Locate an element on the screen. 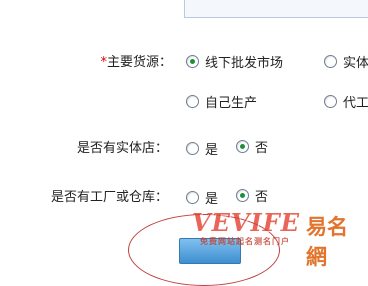 The width and height of the screenshot is (368, 286). radio-option-wholesale-market: 线下批发市场 is located at coordinates (234, 61).